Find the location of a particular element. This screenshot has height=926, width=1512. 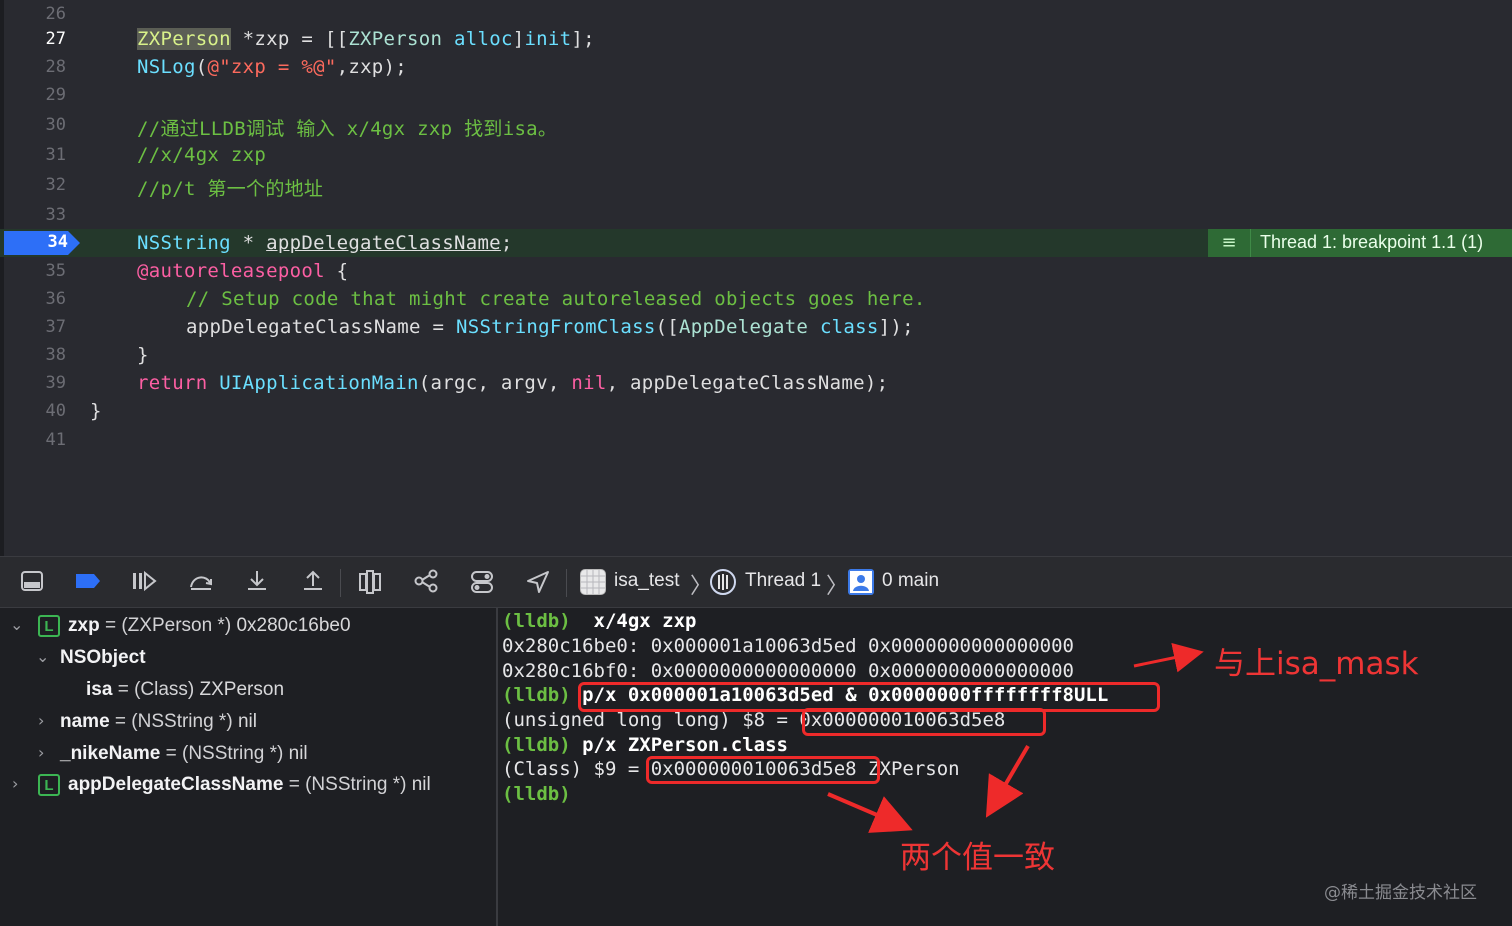

hide-debug-area-icon is located at coordinates (32, 583).